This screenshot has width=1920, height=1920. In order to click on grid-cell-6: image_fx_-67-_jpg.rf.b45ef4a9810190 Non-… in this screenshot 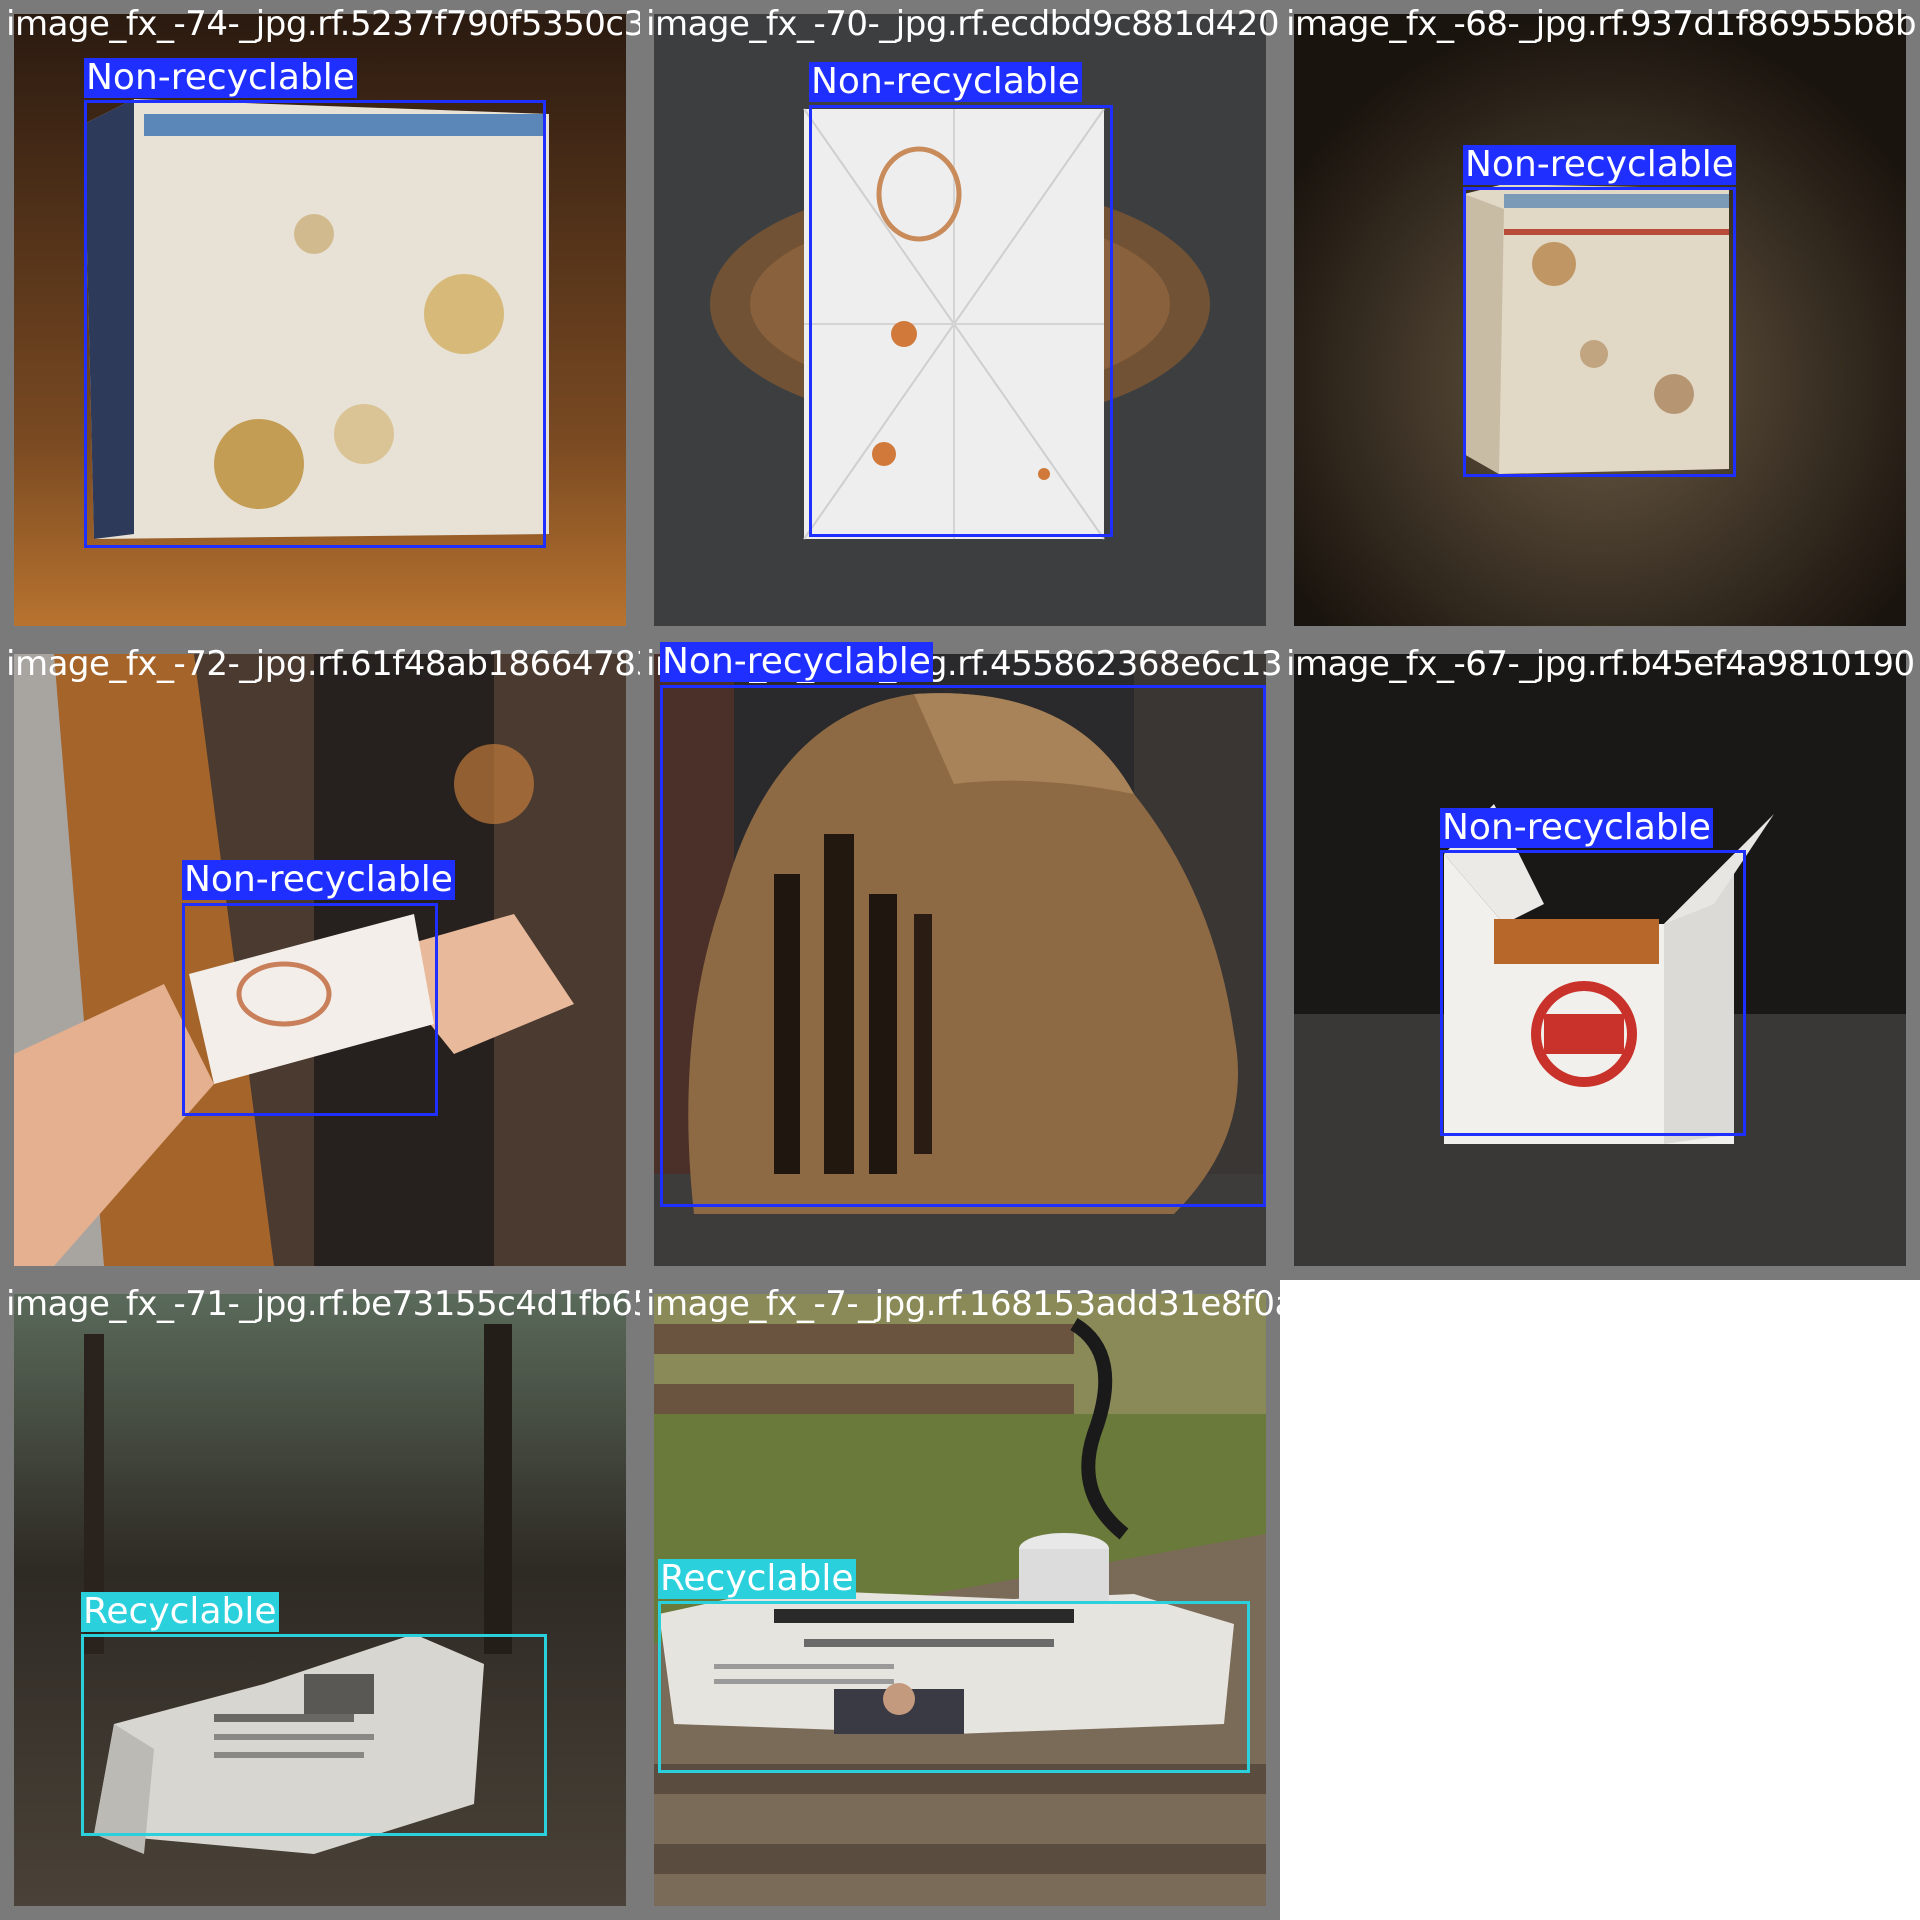, I will do `click(1600, 960)`.